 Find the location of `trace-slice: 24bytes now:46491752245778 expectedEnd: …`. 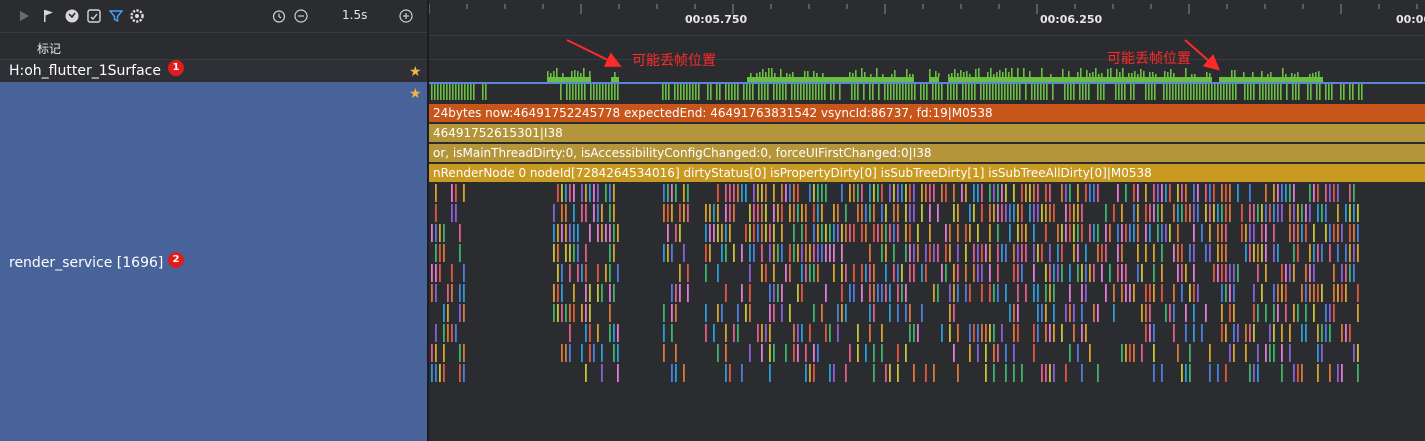

trace-slice: 24bytes now:46491752245778 expectedEnd: … is located at coordinates (927, 113).